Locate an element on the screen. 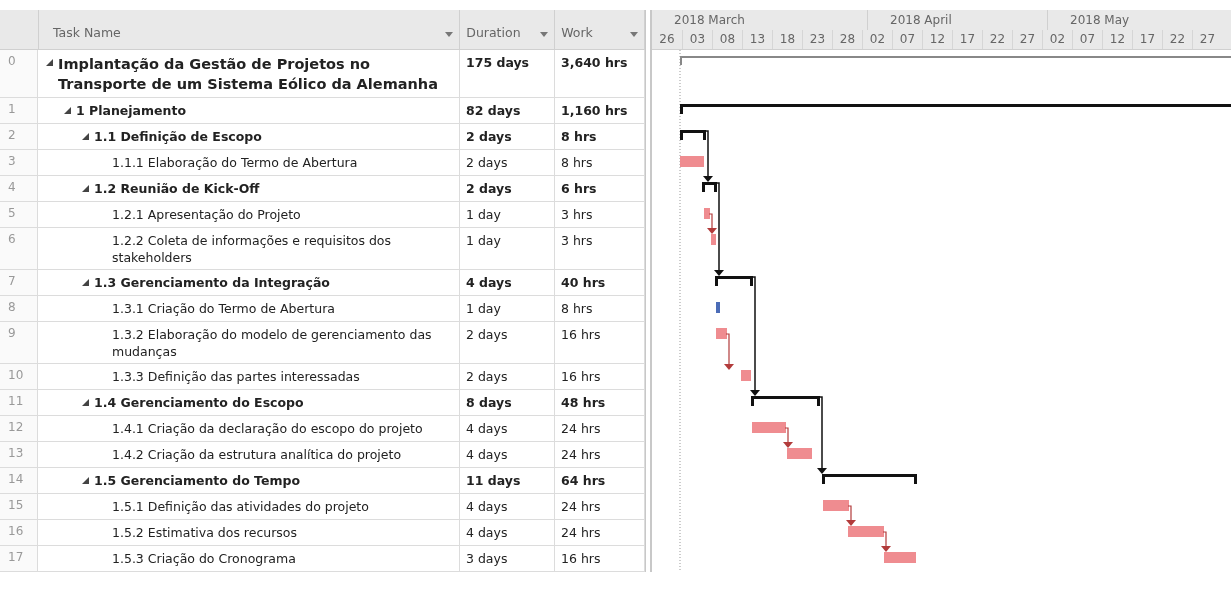 The height and width of the screenshot is (593, 1231). column-header: Task Name is located at coordinates (249, 29).